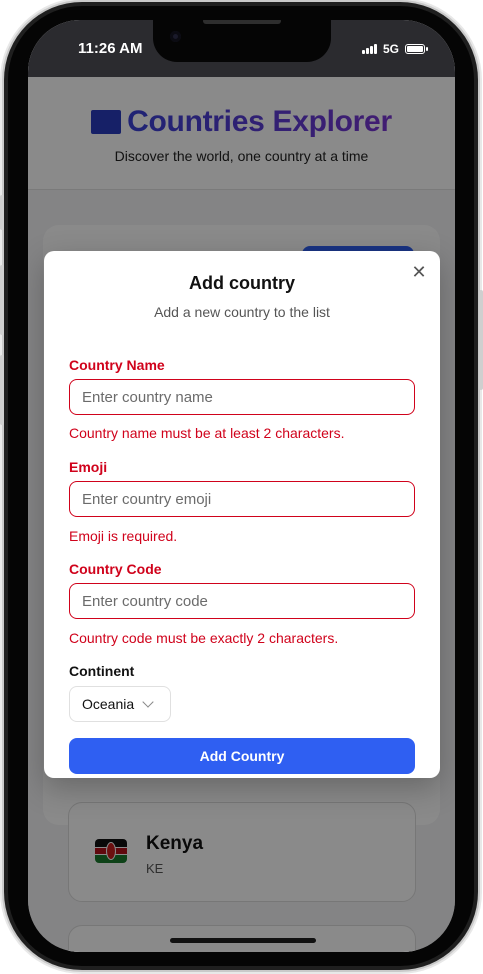 This screenshot has height=974, width=483. I want to click on volume-down-button, so click(2, 390).